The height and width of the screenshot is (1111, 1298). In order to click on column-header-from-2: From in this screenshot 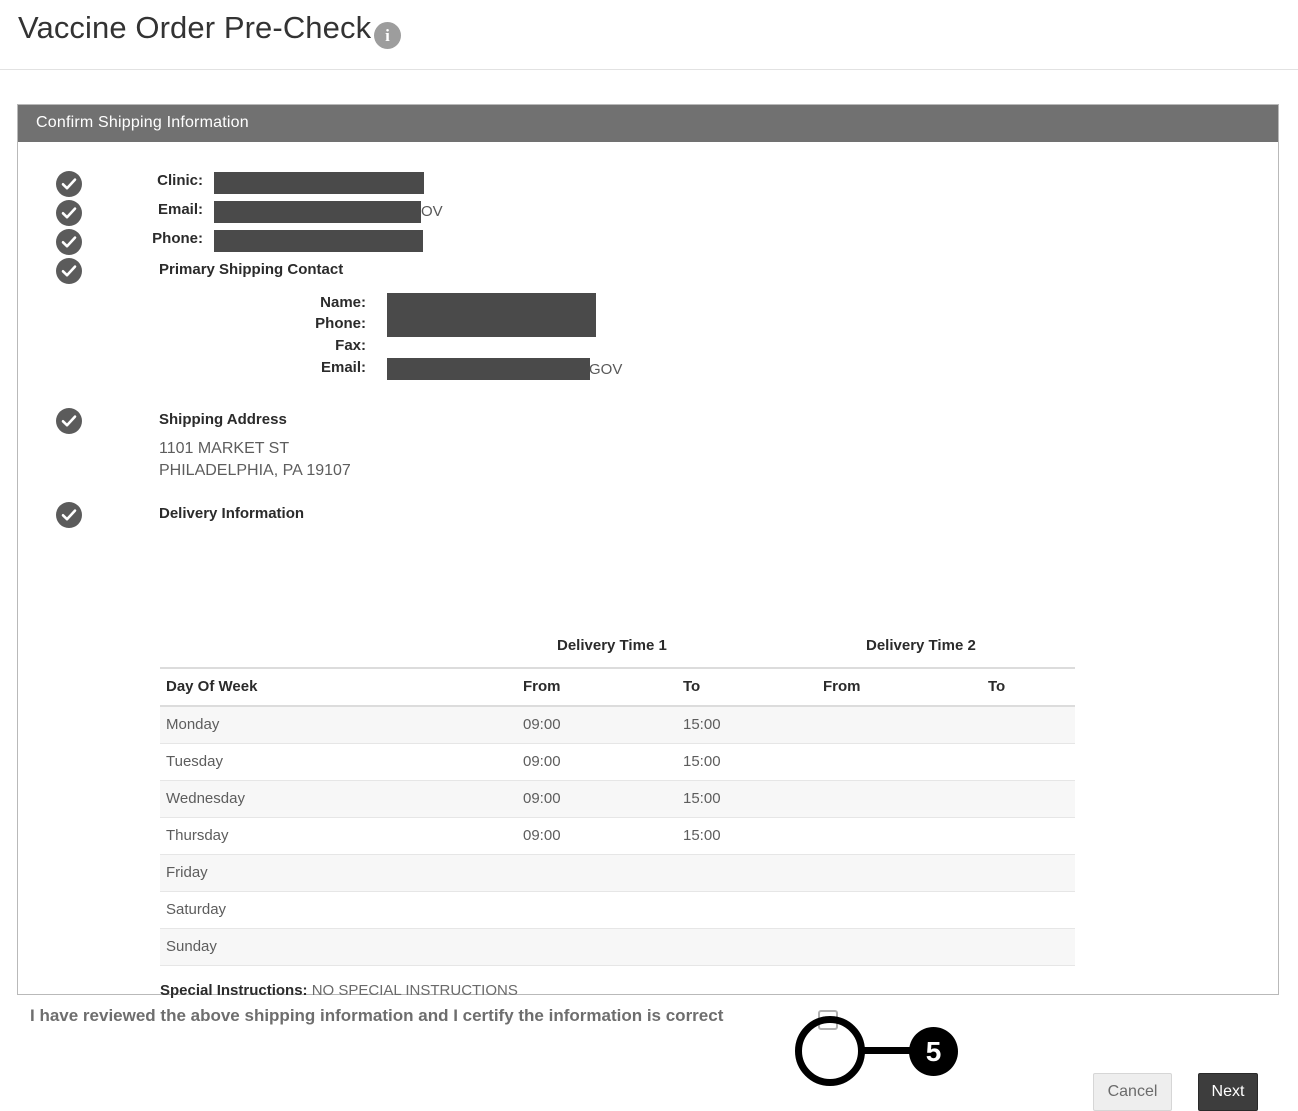, I will do `click(842, 686)`.